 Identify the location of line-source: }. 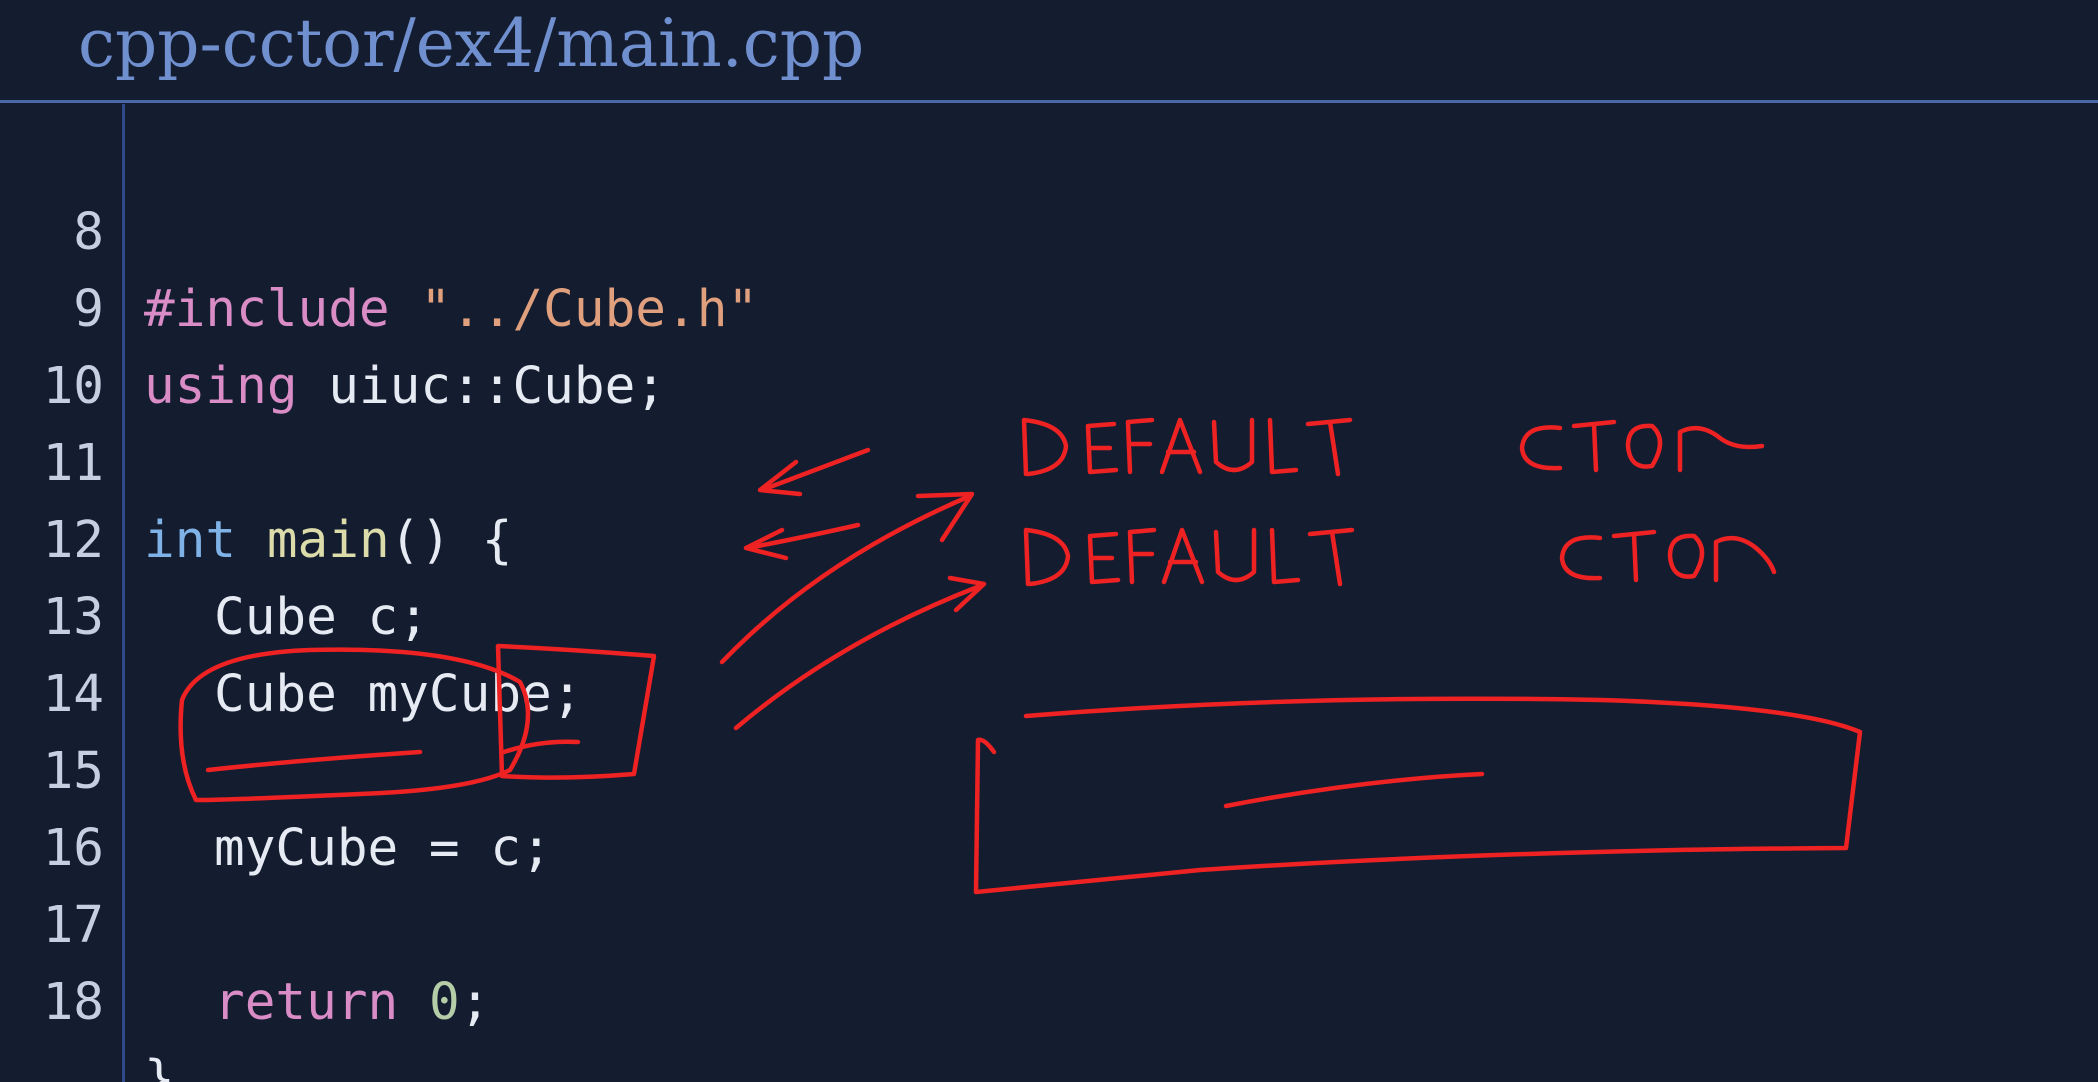
(159, 1061).